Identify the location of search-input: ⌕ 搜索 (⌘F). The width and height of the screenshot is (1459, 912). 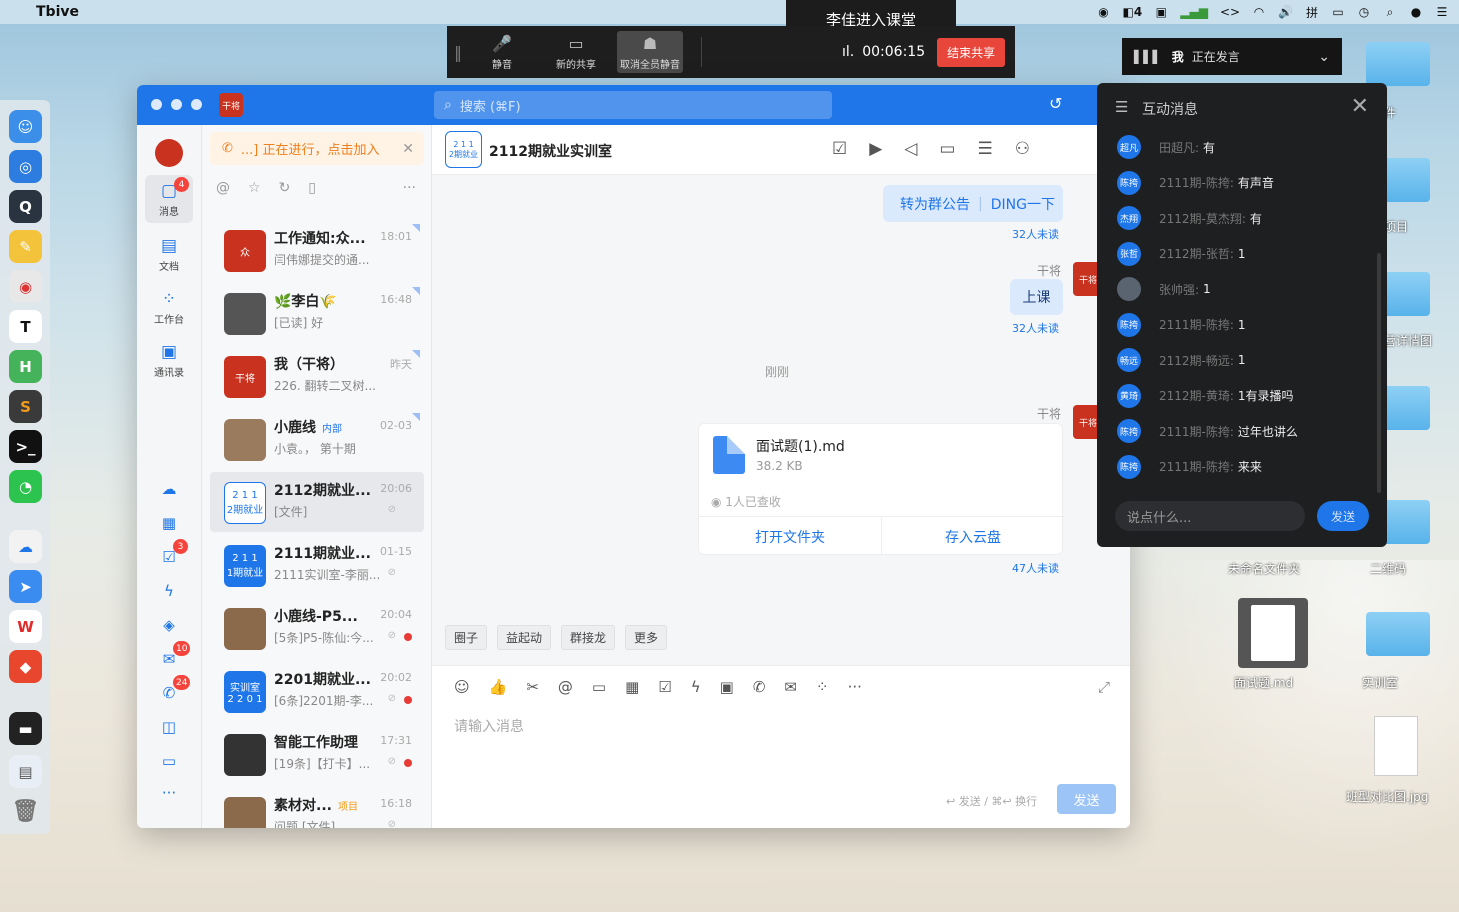
(633, 105).